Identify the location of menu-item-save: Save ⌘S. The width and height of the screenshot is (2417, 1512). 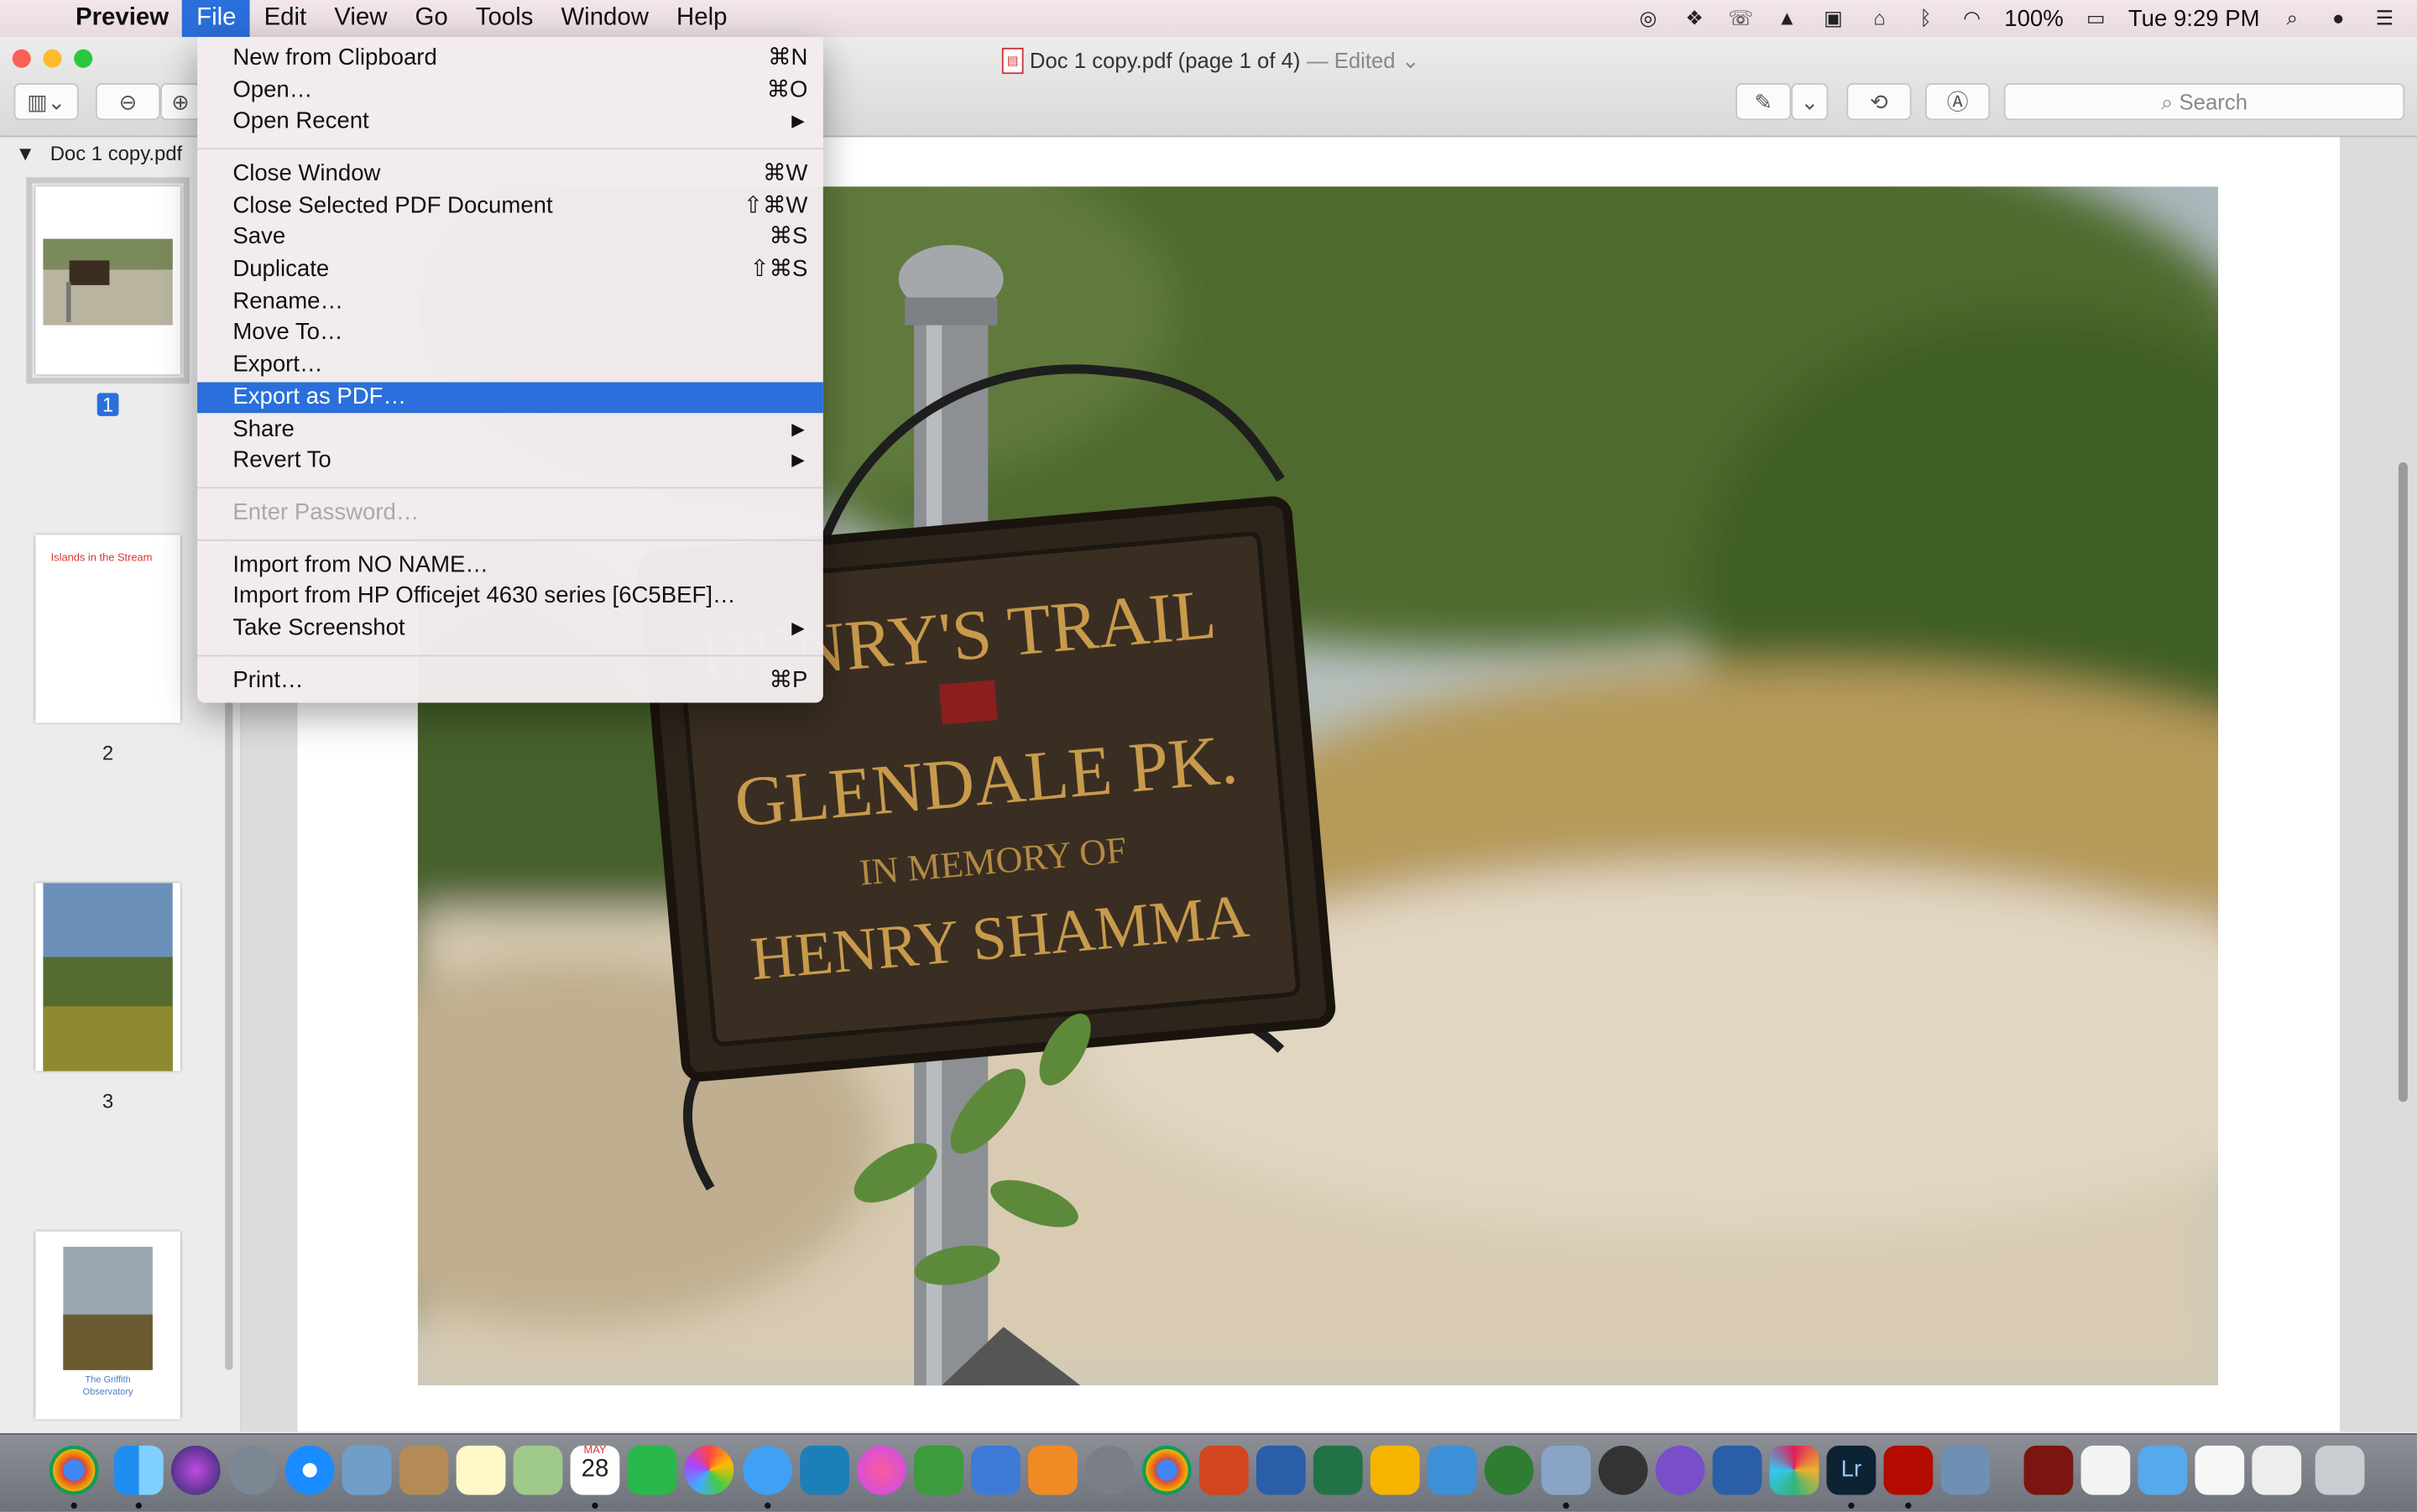
(510, 238).